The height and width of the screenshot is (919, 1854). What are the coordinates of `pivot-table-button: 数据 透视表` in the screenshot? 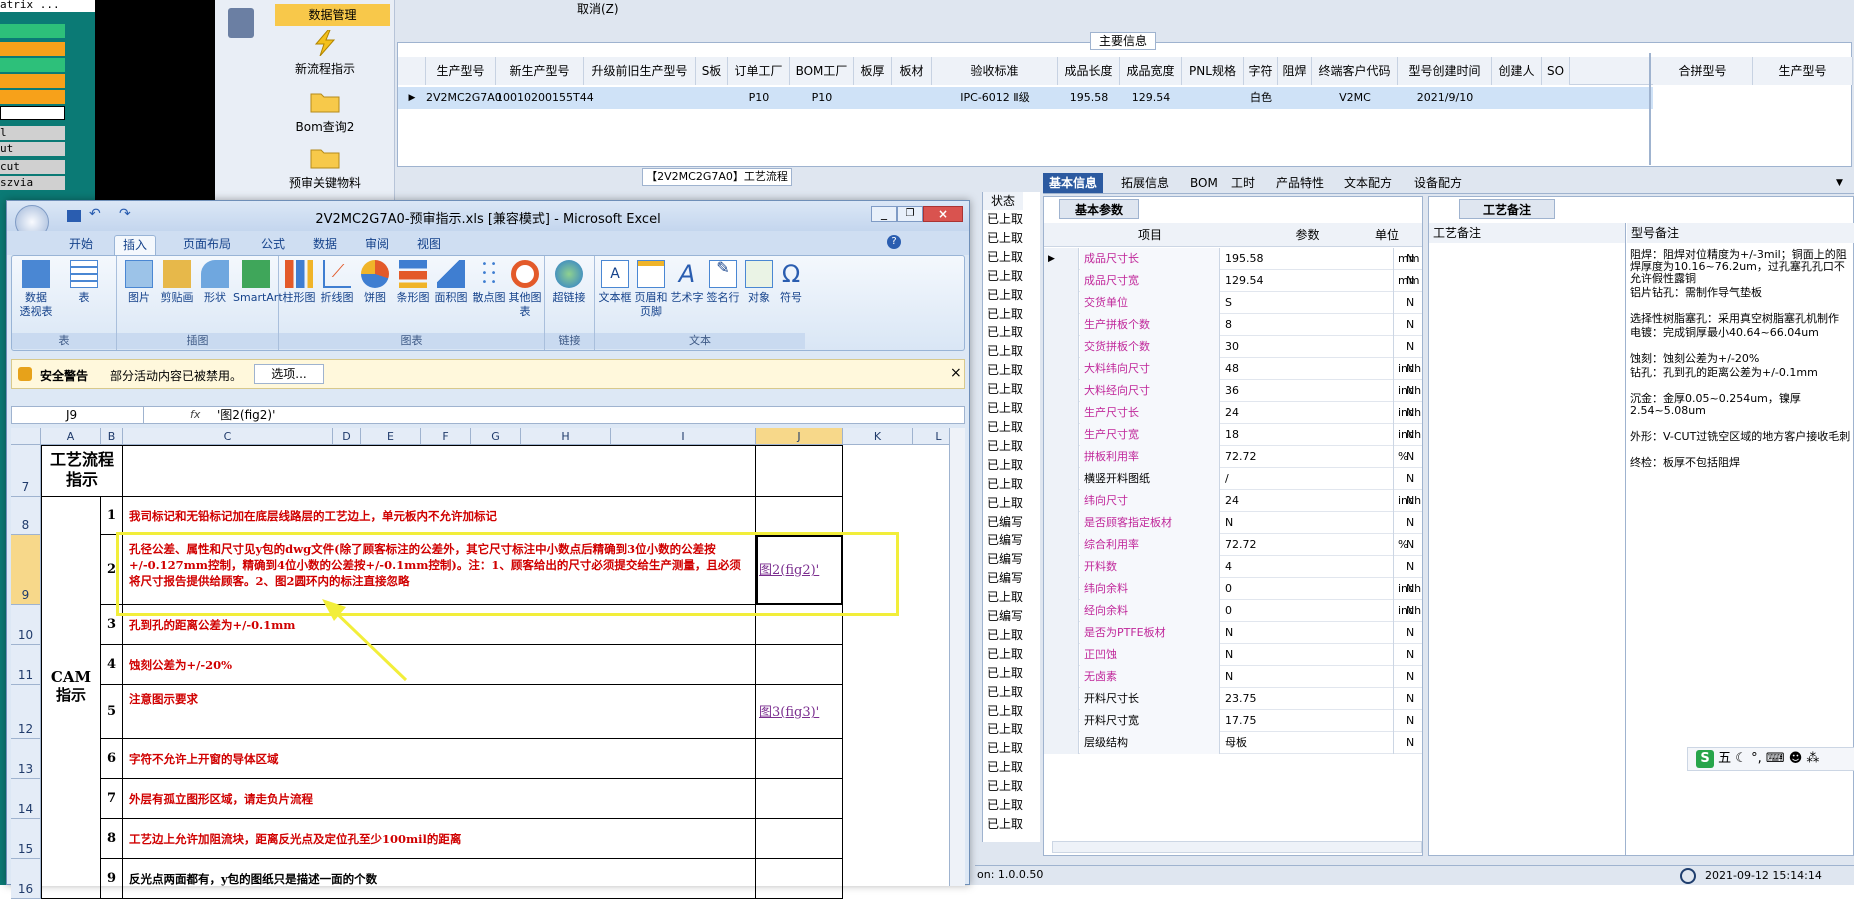 It's located at (36, 289).